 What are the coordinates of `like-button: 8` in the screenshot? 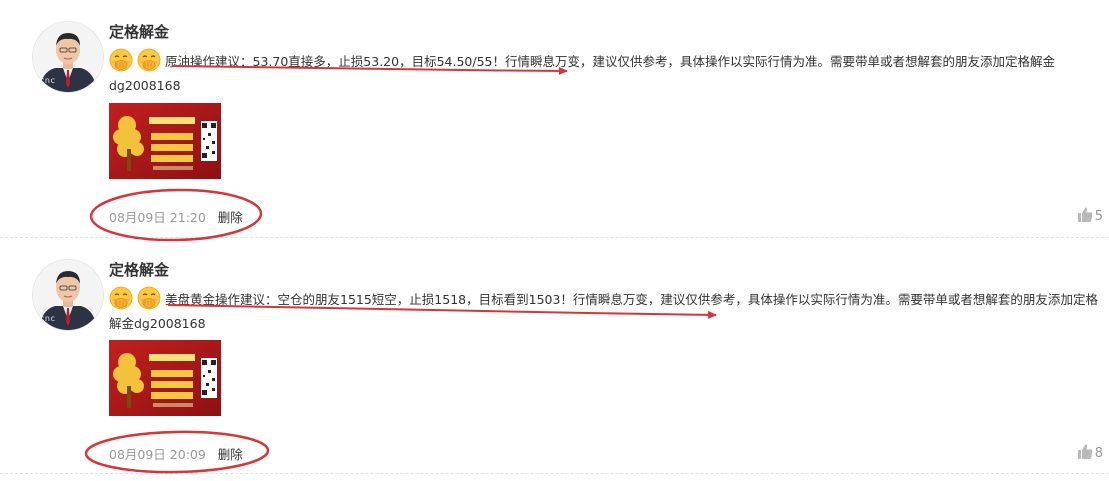 It's located at (1090, 452).